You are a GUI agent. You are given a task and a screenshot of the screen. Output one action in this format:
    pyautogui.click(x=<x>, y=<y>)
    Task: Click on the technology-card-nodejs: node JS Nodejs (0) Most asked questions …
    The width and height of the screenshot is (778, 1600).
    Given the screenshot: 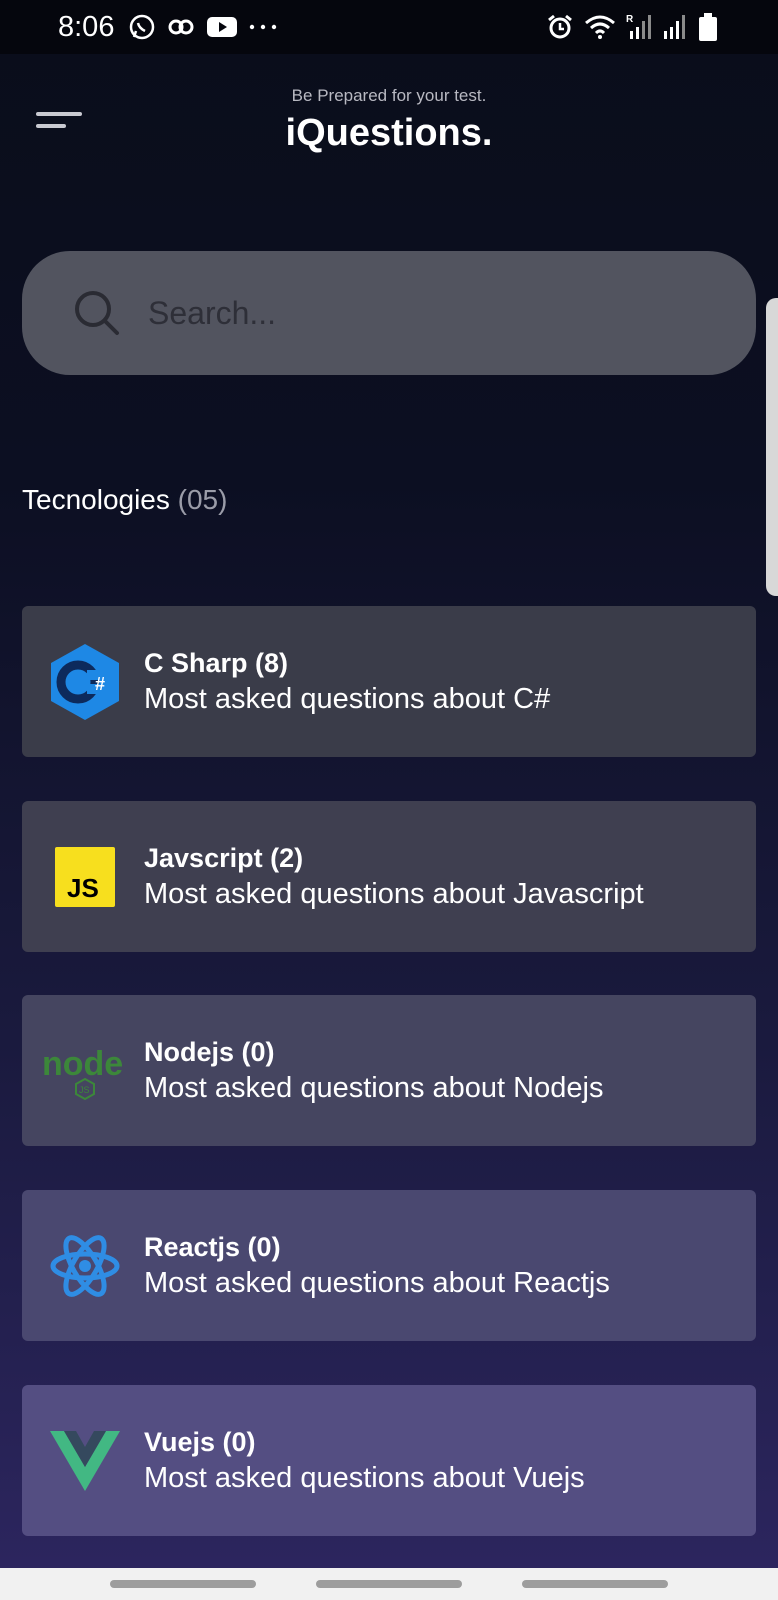 What is the action you would take?
    pyautogui.click(x=389, y=1070)
    